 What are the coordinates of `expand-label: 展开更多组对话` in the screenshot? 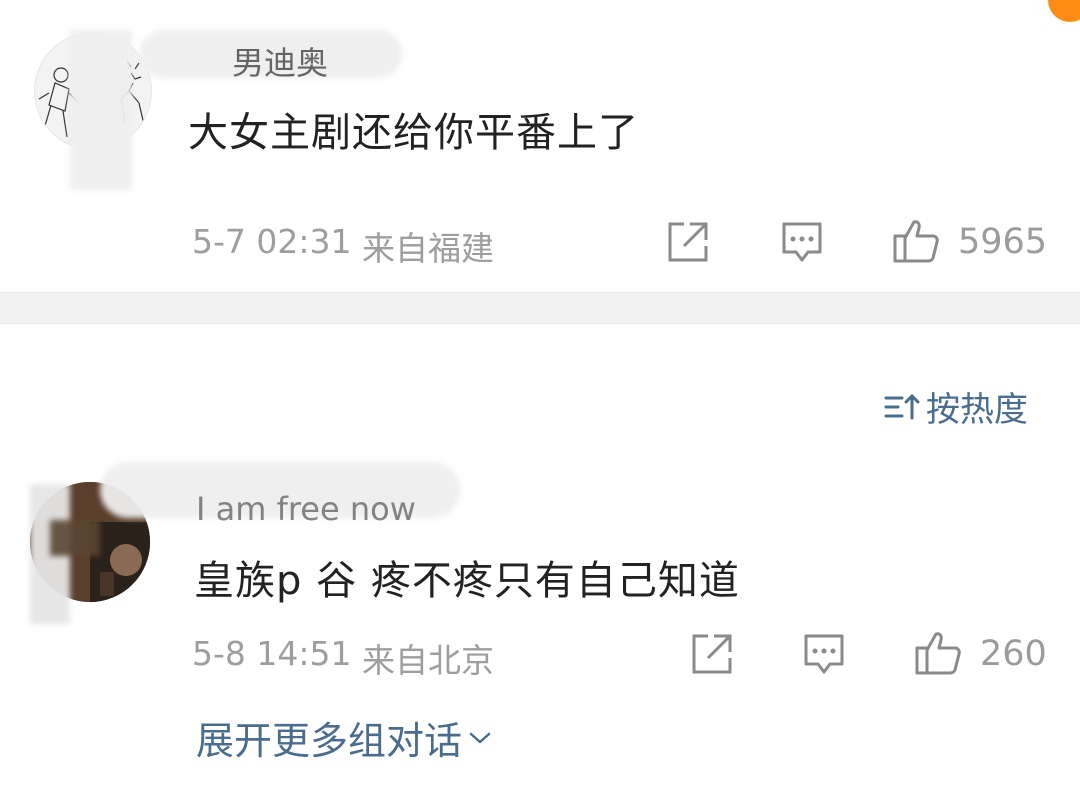 It's located at (329, 741).